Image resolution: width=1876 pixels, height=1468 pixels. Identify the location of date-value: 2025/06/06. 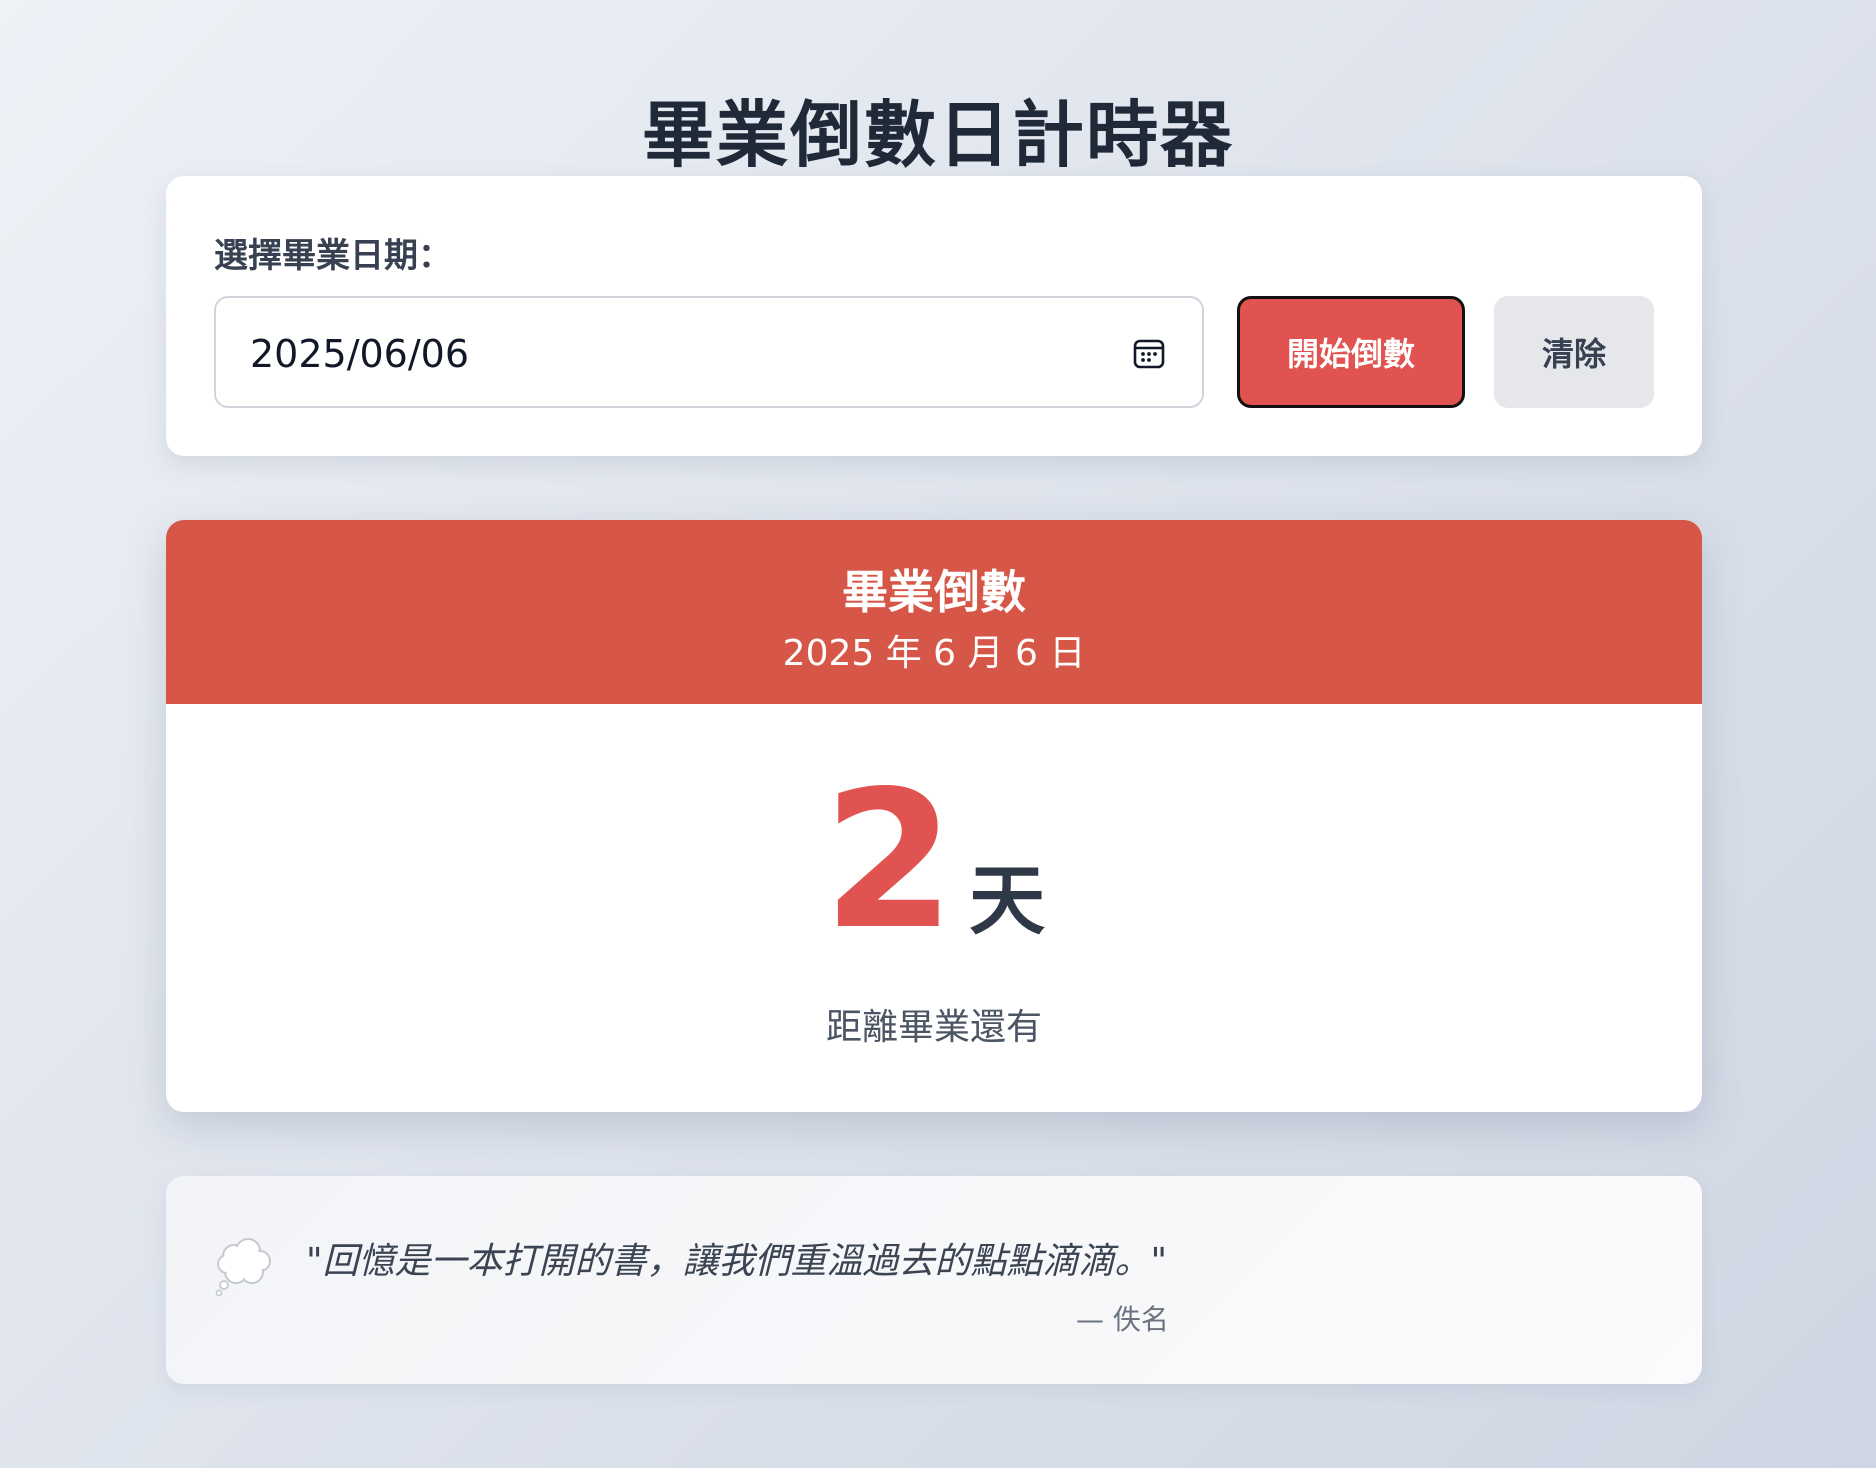
(360, 354).